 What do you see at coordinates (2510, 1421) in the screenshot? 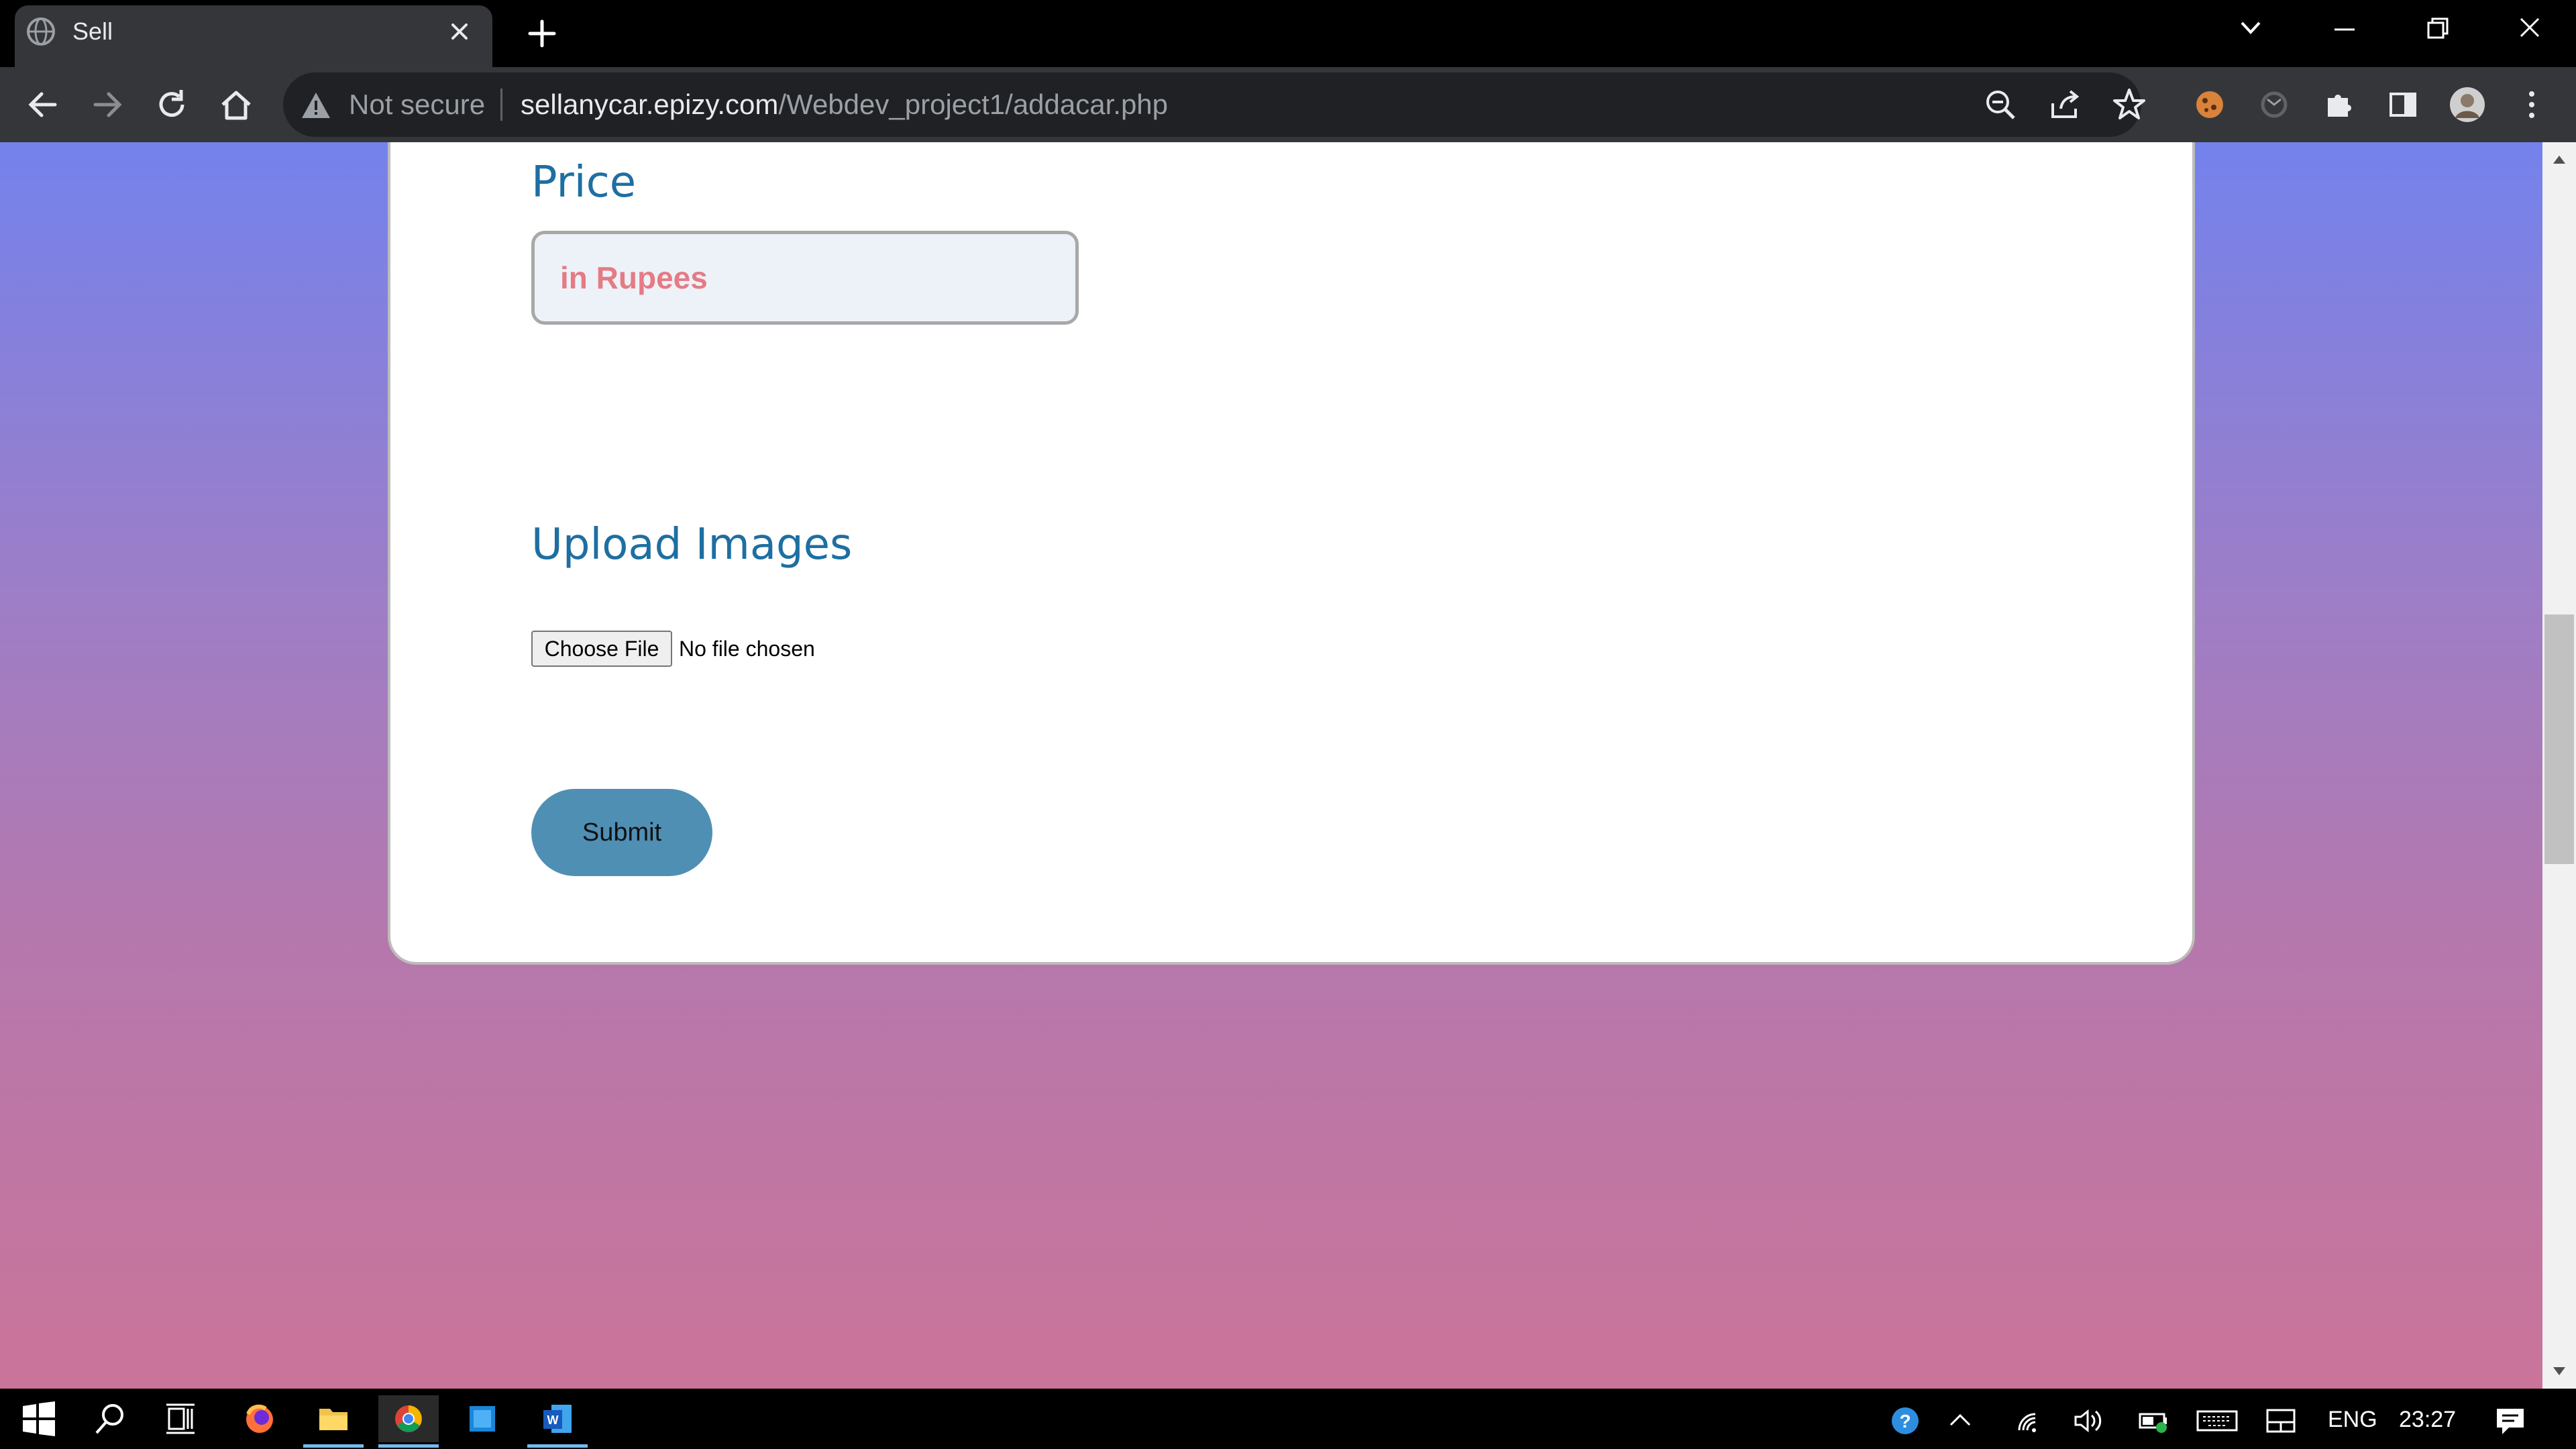
I see `notifications-icon` at bounding box center [2510, 1421].